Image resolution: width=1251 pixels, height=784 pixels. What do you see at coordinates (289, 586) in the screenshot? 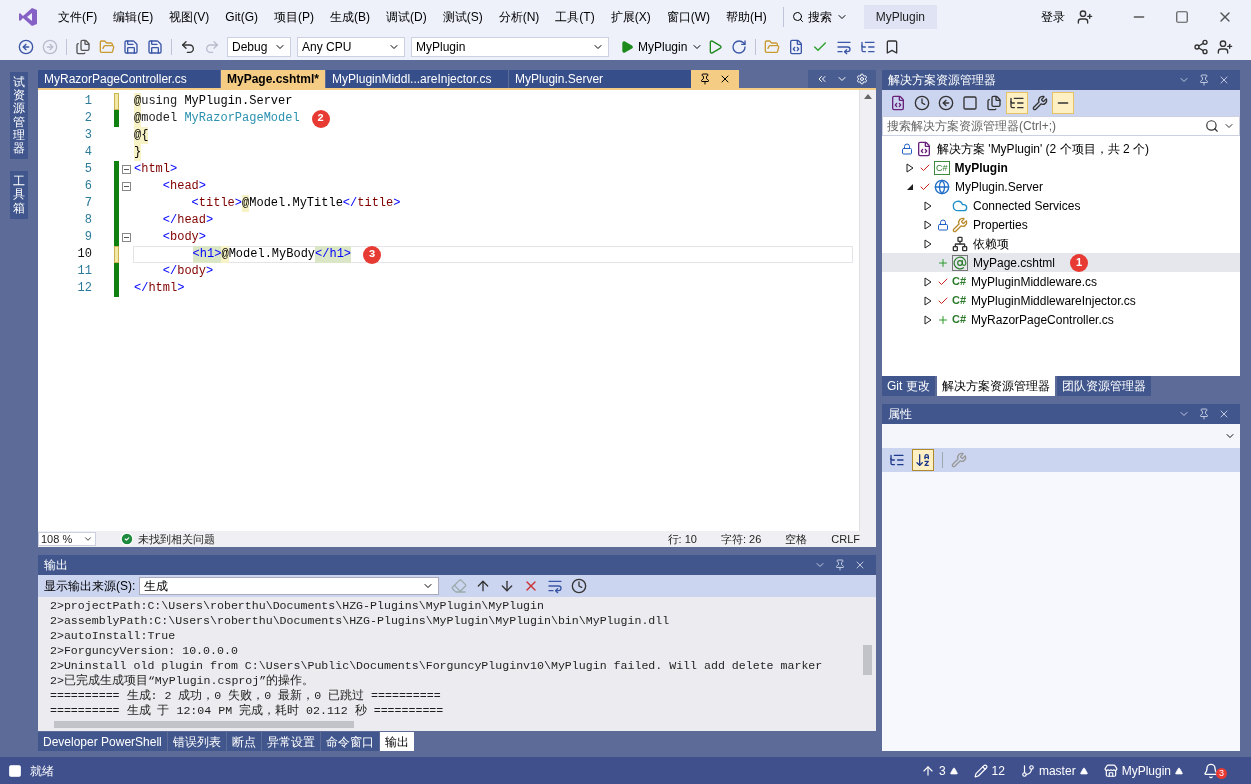
I see `source-dropdown: 生成` at bounding box center [289, 586].